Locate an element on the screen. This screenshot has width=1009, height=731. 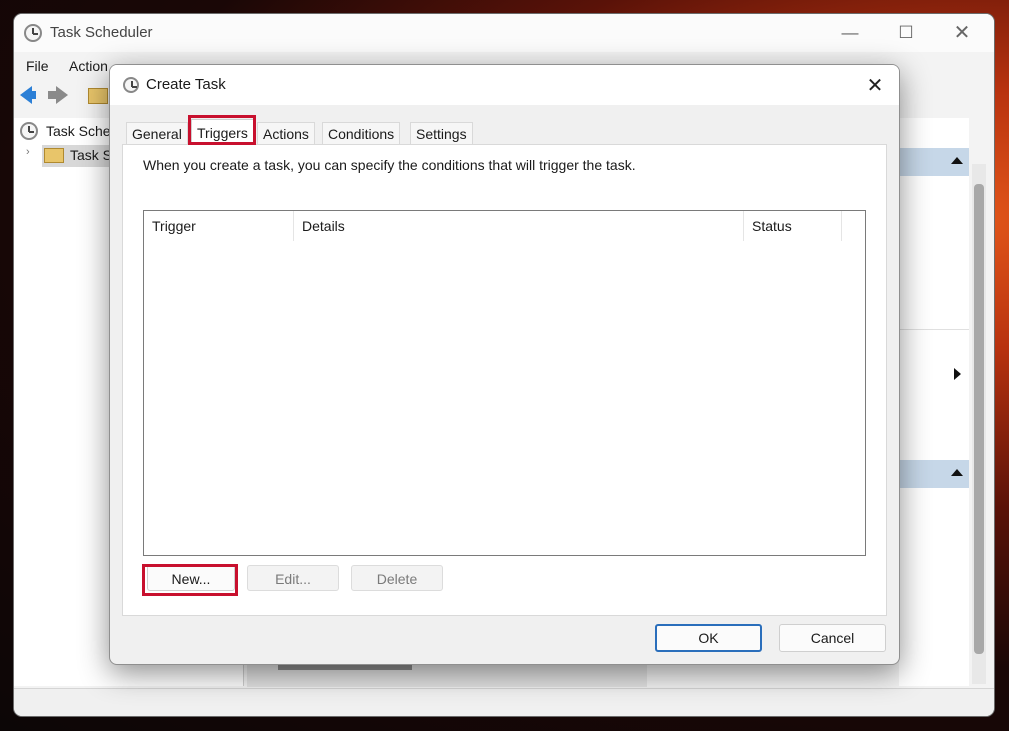
delete-trigger-button: Delete is located at coordinates (397, 578).